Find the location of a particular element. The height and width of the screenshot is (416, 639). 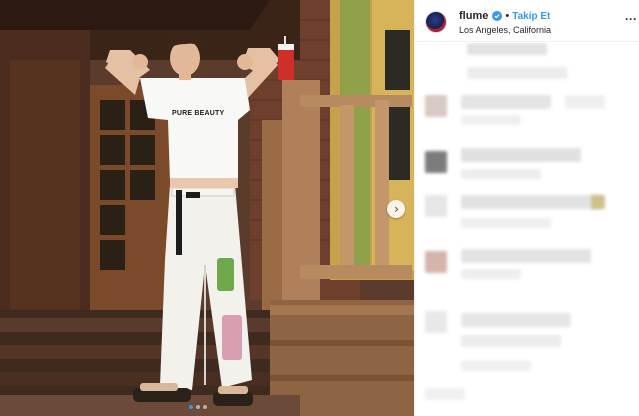

location-link: Los Angeles, California is located at coordinates (505, 30).